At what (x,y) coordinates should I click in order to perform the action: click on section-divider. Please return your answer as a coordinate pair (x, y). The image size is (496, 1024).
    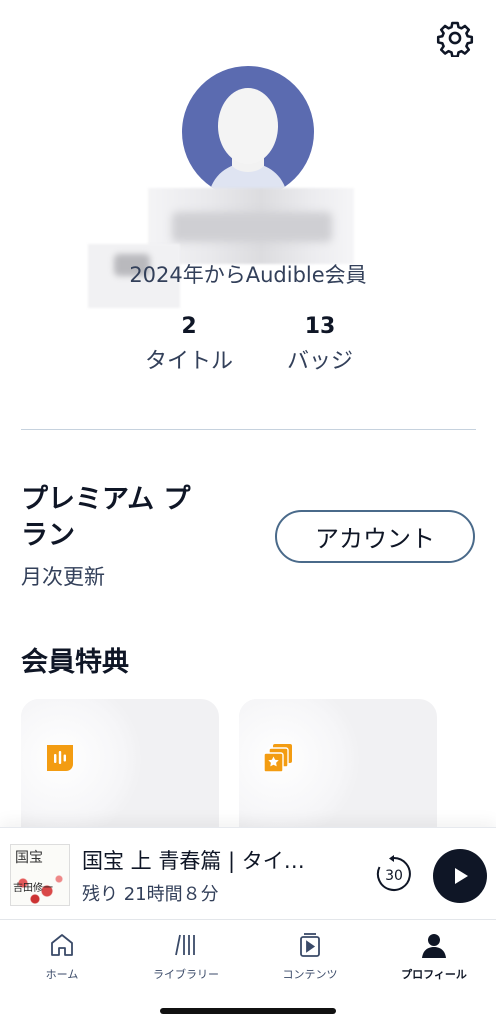
    Looking at the image, I should click on (248, 429).